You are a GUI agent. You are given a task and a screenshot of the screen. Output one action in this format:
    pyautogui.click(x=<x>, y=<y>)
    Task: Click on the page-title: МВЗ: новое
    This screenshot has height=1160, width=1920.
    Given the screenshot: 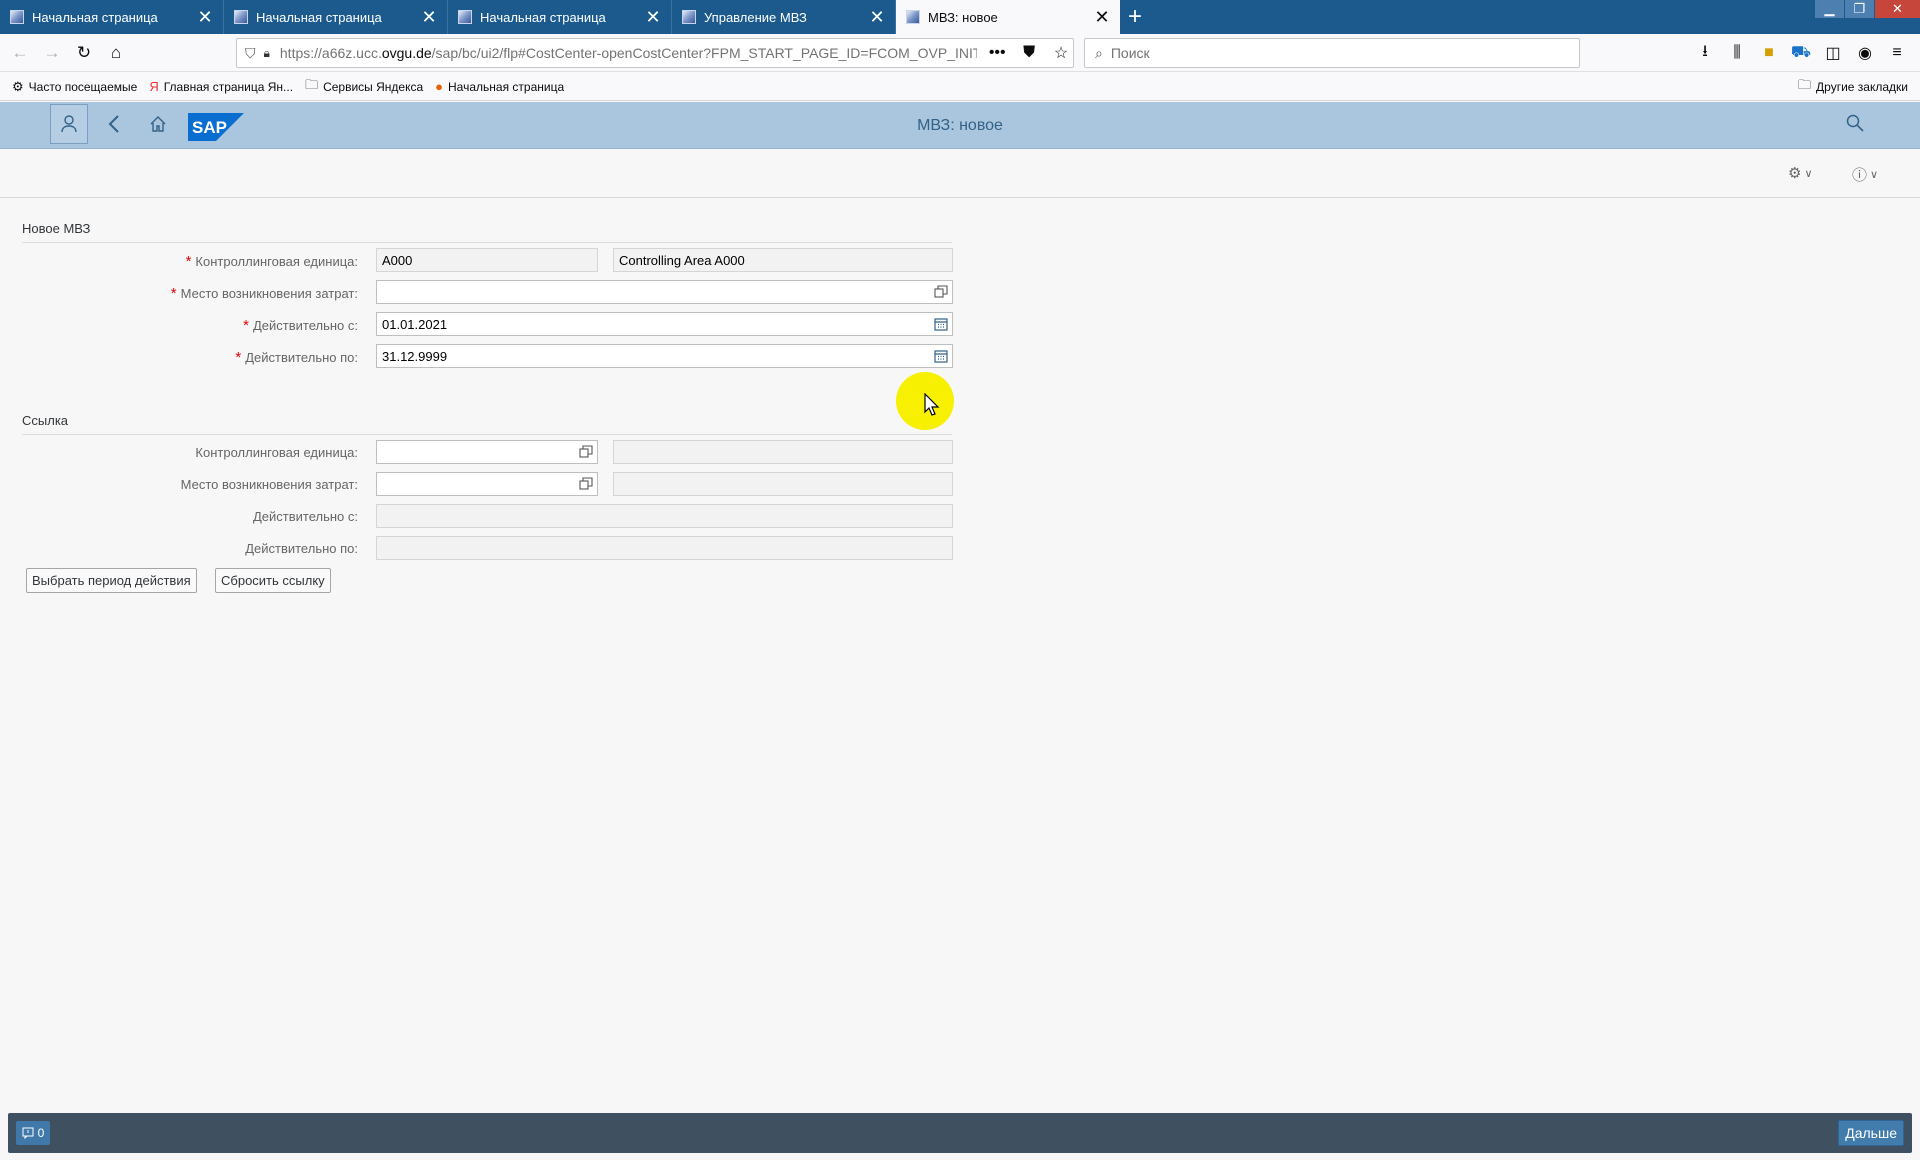 What is the action you would take?
    pyautogui.click(x=960, y=125)
    